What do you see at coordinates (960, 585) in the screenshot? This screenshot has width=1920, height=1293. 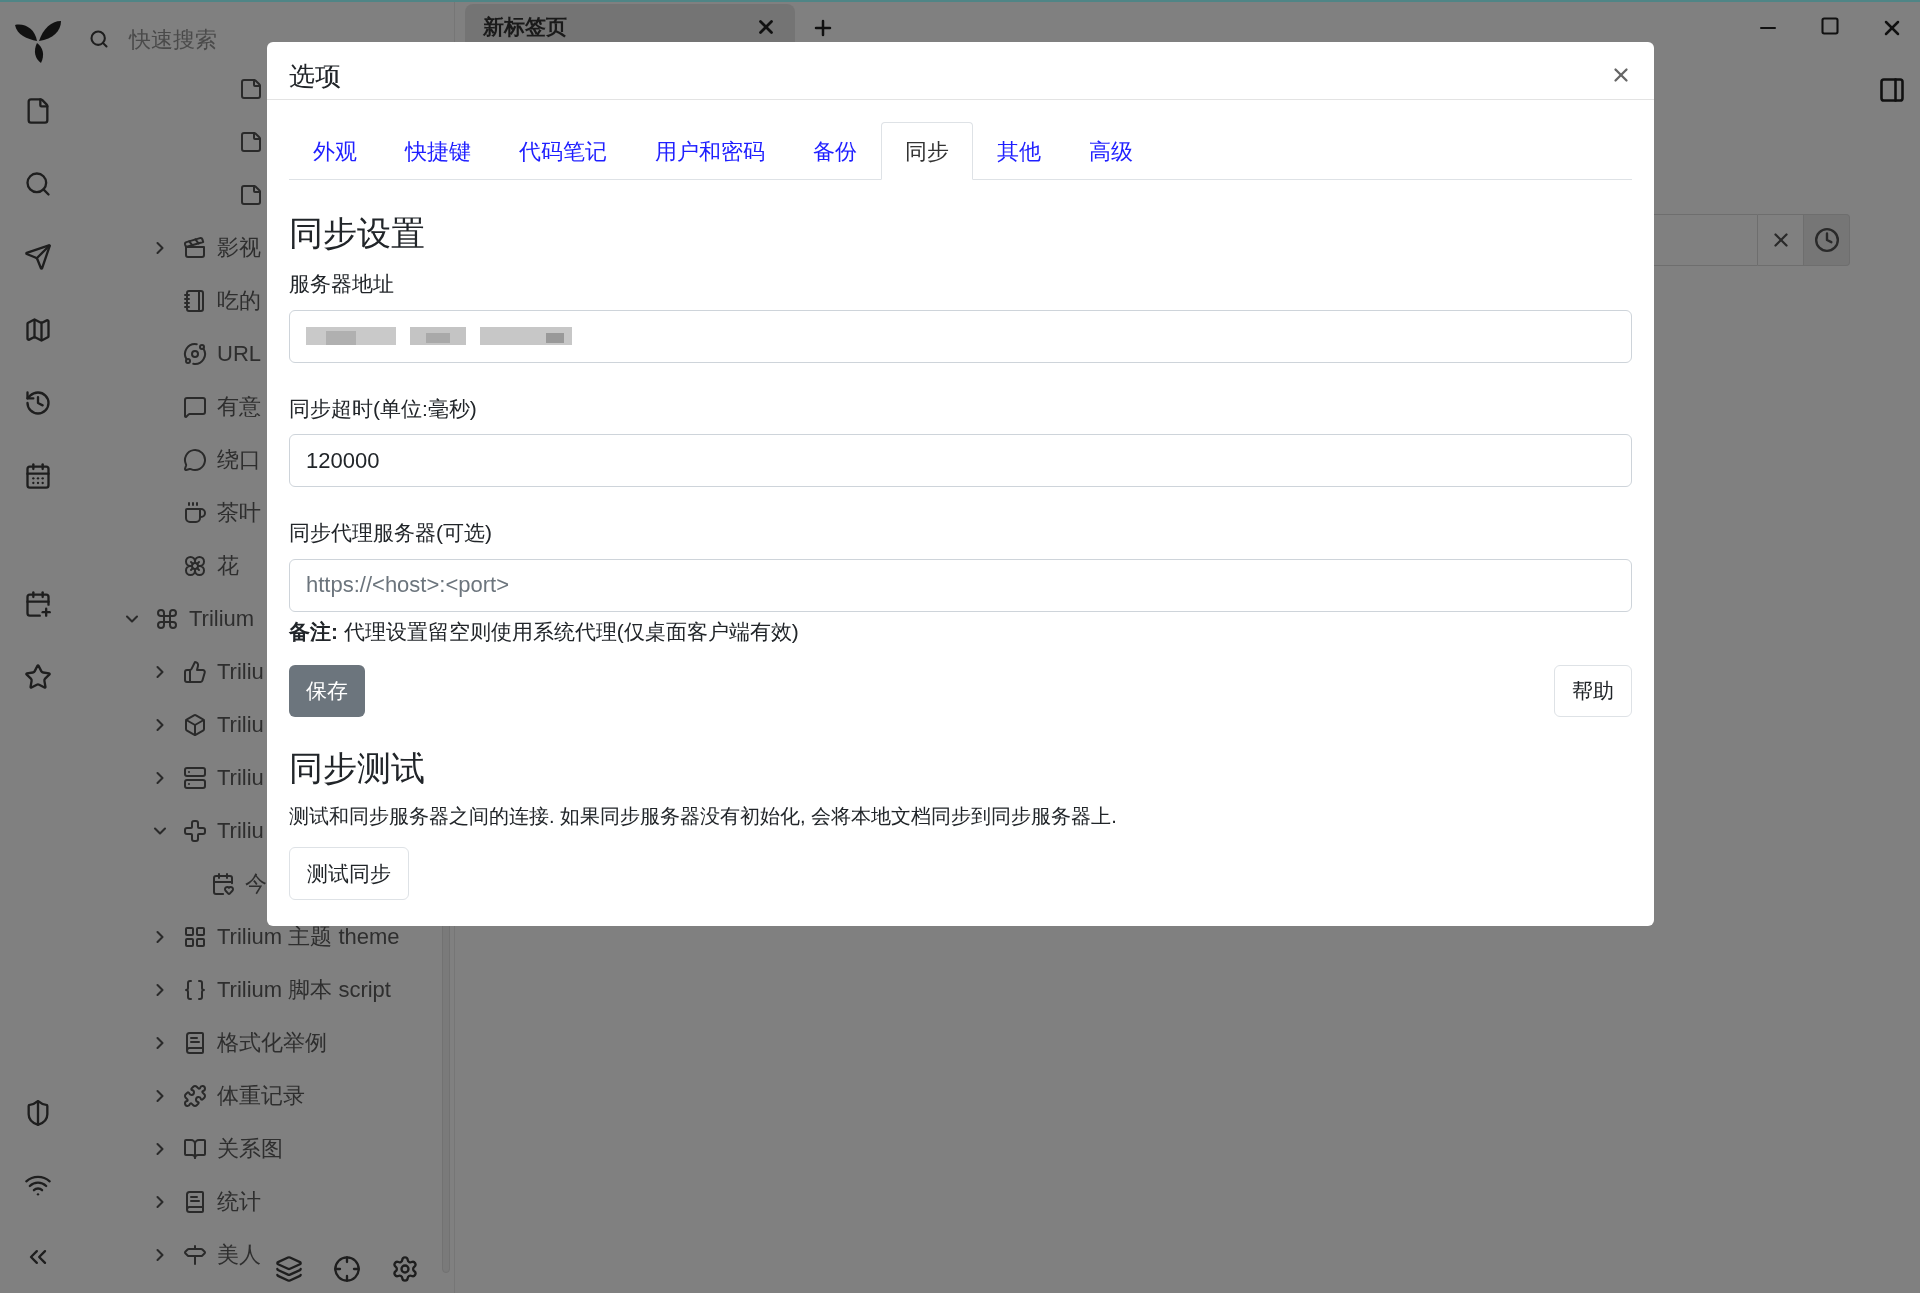 I see `proxy-field: https://<host>:<port>` at bounding box center [960, 585].